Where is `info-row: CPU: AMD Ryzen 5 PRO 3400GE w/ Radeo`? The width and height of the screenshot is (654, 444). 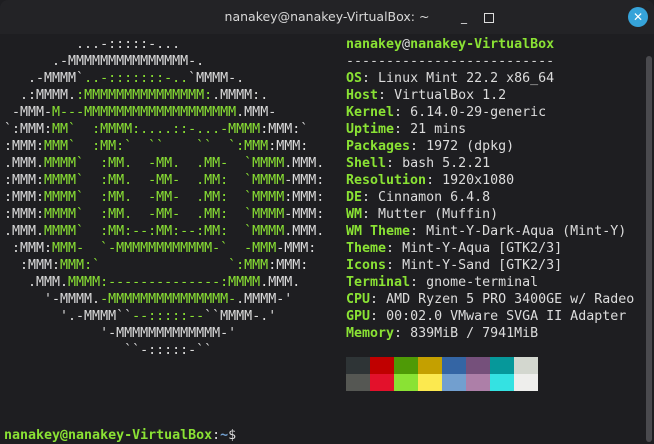
info-row: CPU: AMD Ryzen 5 PRO 3400GE w/ Radeo is located at coordinates (490, 299).